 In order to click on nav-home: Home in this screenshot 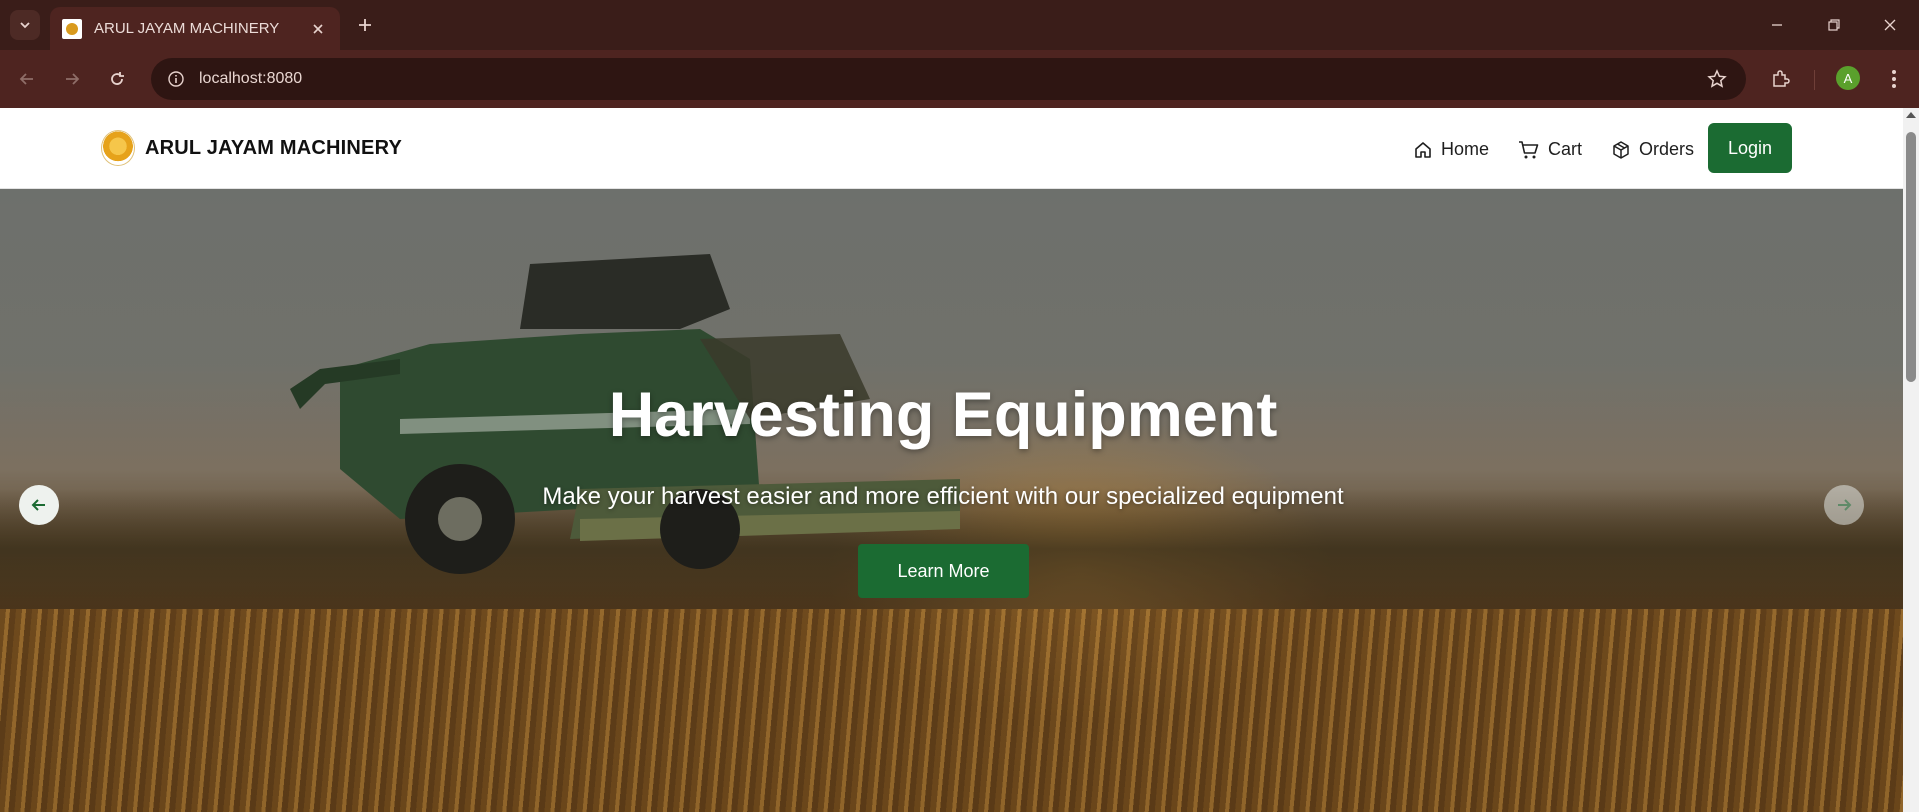, I will do `click(1451, 149)`.